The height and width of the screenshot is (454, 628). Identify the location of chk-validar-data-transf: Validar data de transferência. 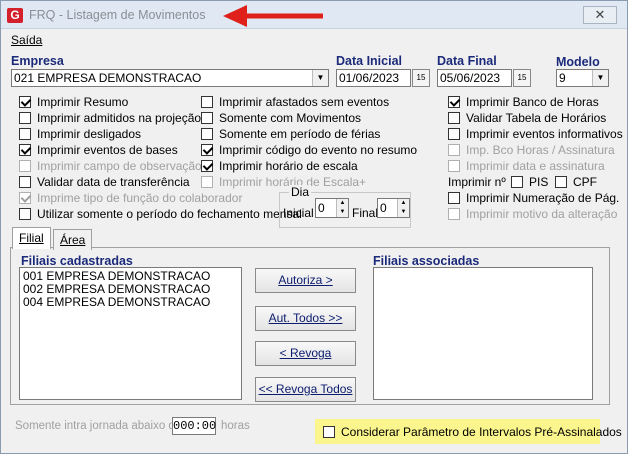
(104, 182).